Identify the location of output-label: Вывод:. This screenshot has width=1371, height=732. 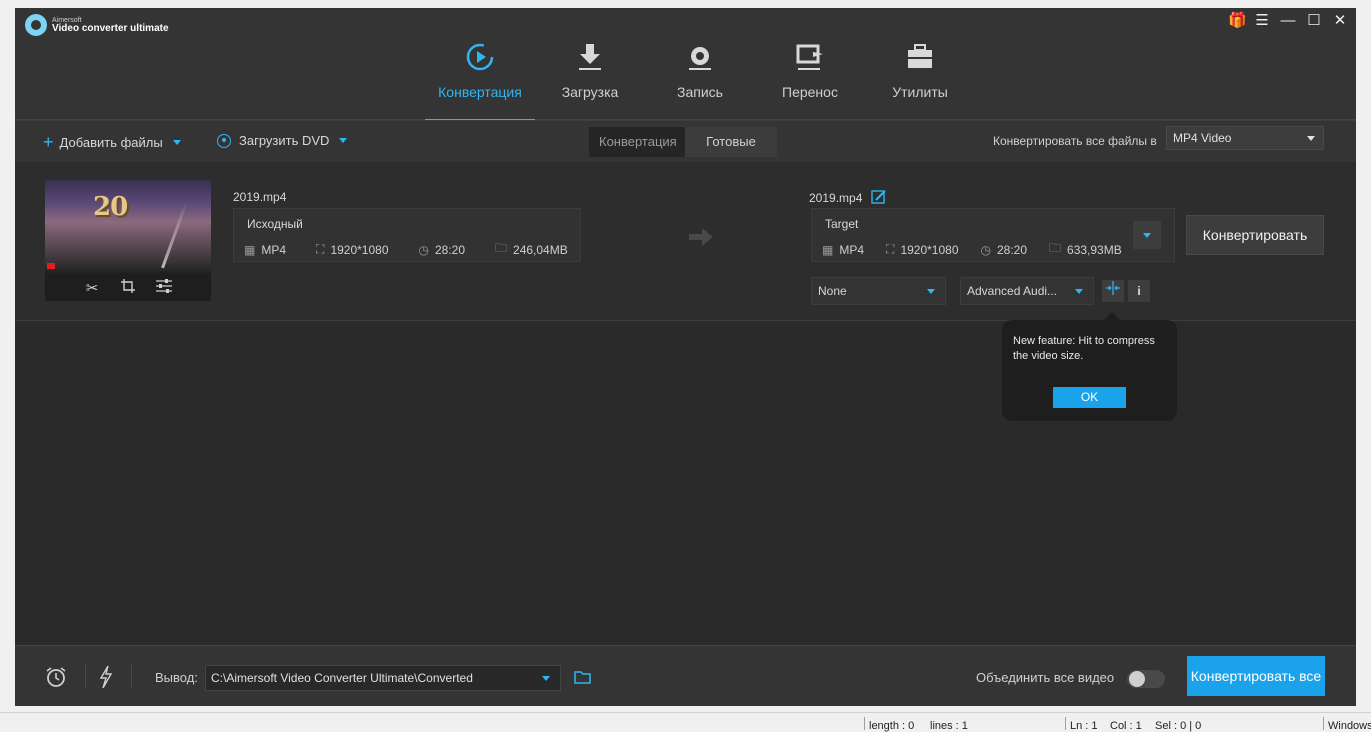
(176, 677).